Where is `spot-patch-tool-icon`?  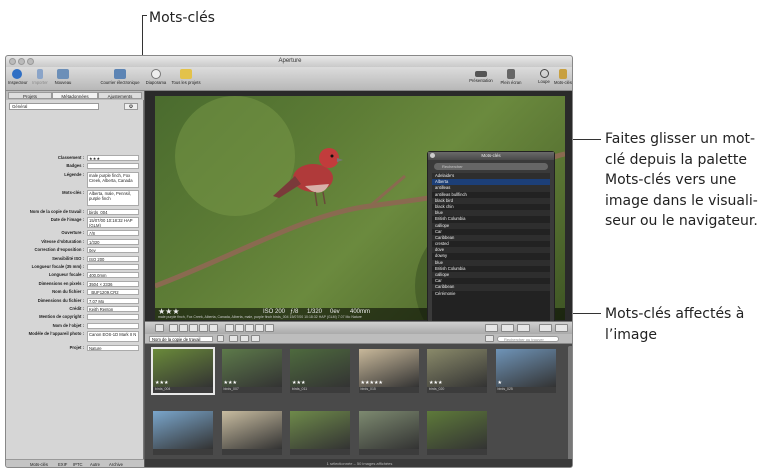
spot-patch-tool-icon is located at coordinates (259, 328).